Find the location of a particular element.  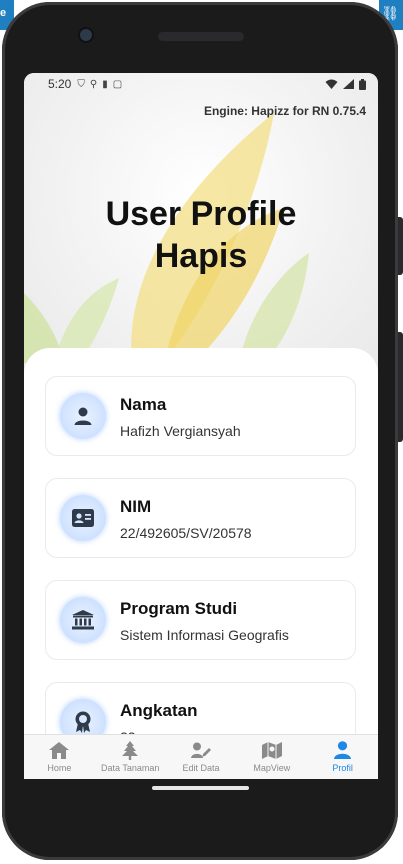

map-icon is located at coordinates (271, 750).